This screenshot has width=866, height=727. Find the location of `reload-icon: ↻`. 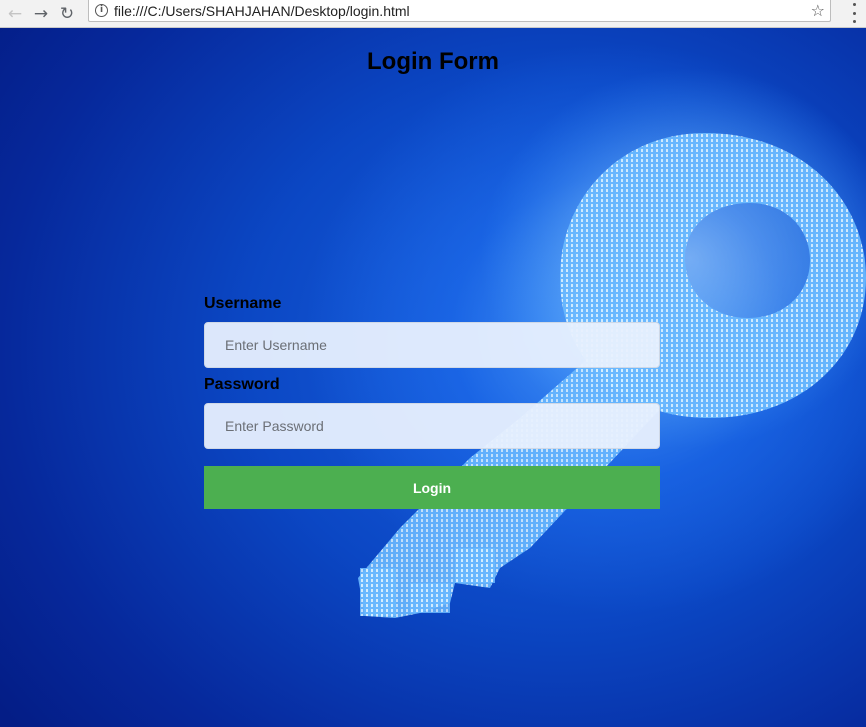

reload-icon: ↻ is located at coordinates (67, 13).